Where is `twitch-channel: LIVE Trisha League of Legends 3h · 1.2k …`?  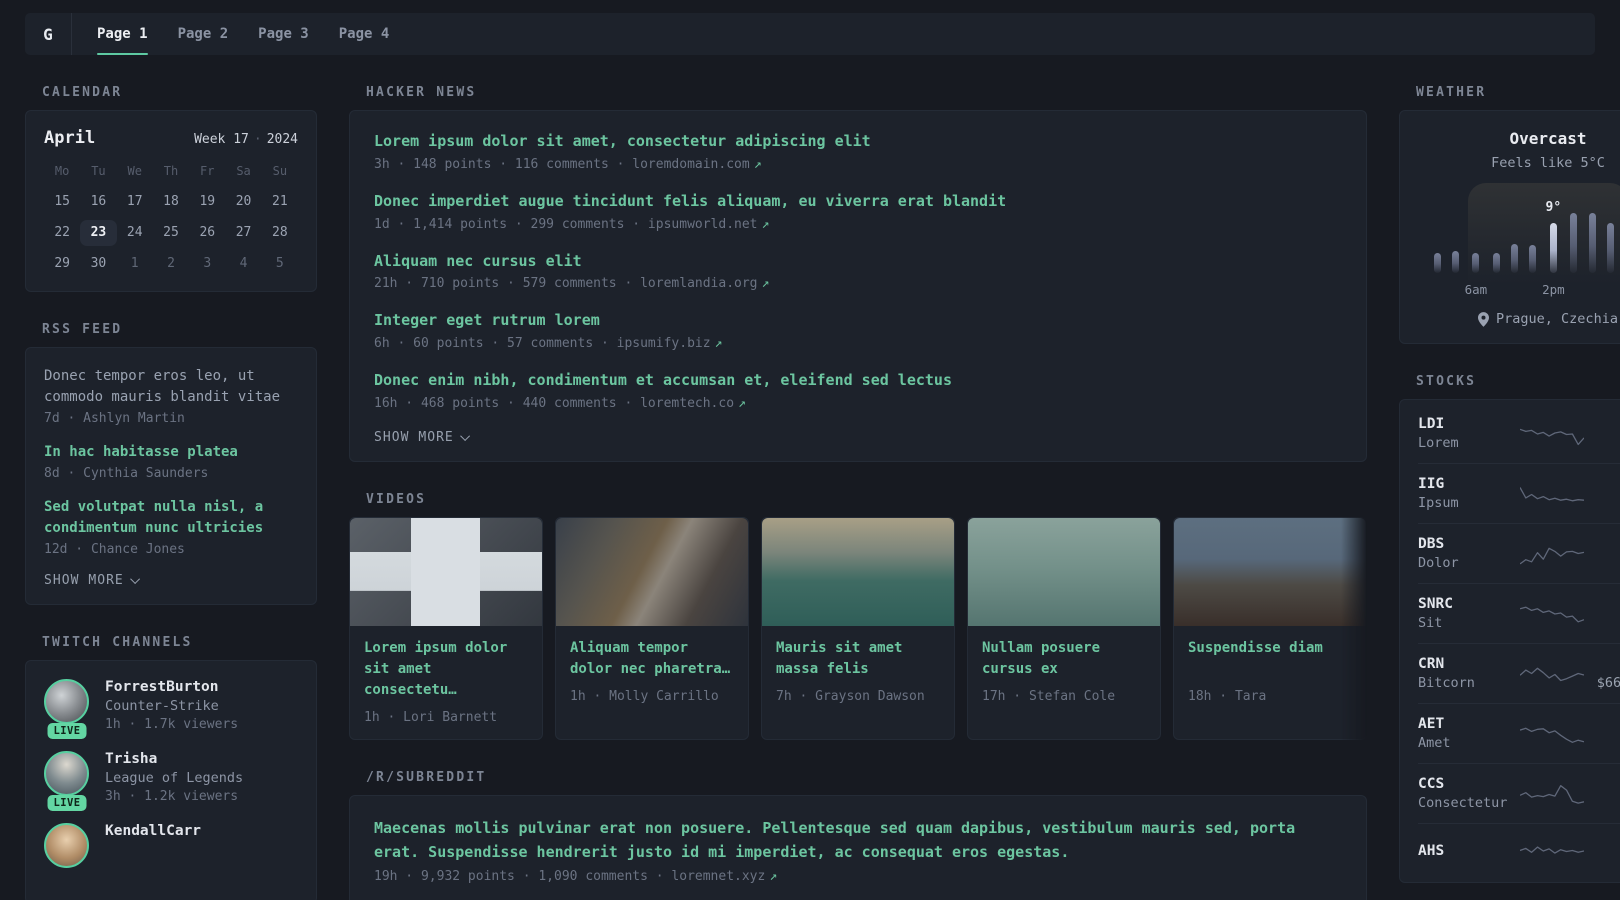 twitch-channel: LIVE Trisha League of Legends 3h · 1.2k … is located at coordinates (171, 781).